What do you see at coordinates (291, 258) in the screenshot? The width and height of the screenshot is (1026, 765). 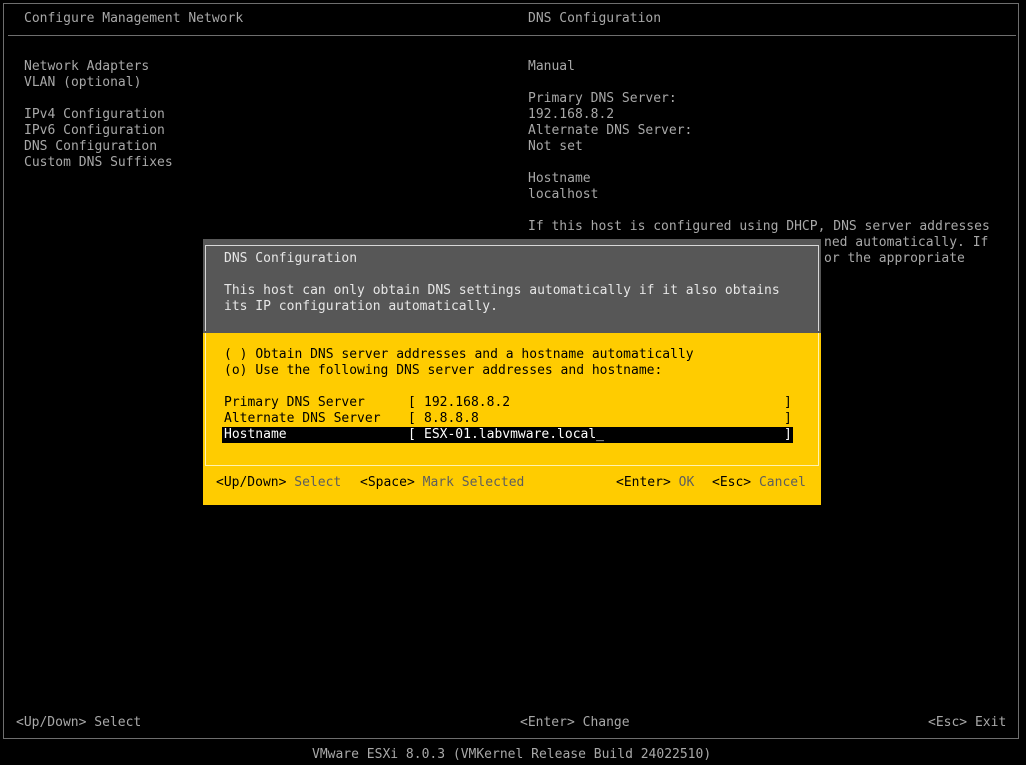 I see `dialog-title: DNS Configuration` at bounding box center [291, 258].